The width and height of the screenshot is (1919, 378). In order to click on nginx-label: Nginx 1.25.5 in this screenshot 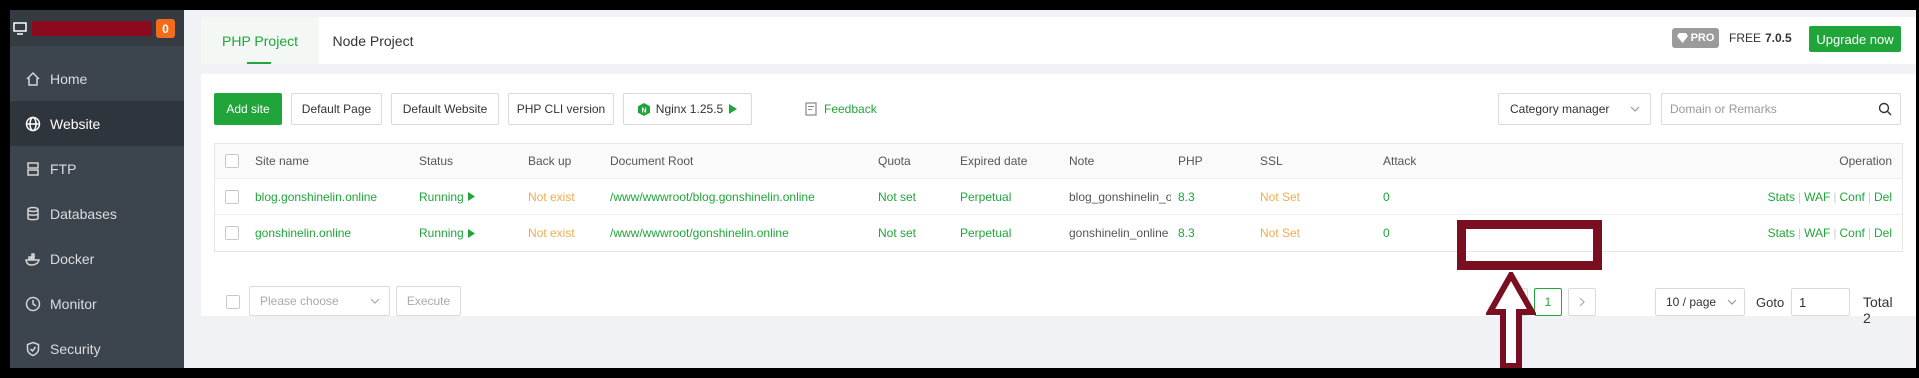, I will do `click(689, 109)`.